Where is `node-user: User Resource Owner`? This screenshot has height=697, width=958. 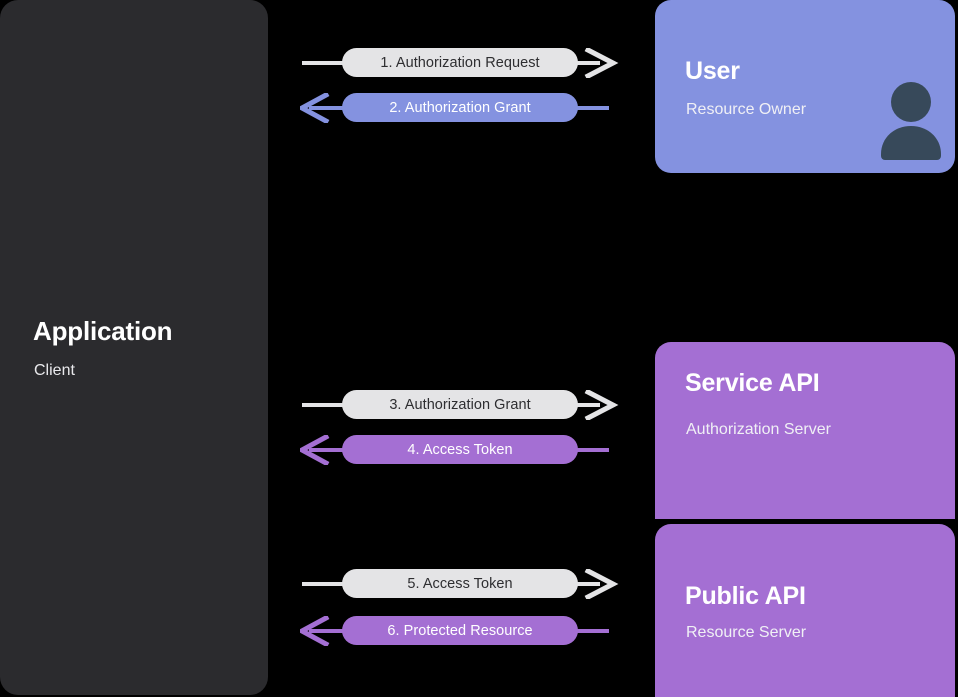 node-user: User Resource Owner is located at coordinates (805, 86).